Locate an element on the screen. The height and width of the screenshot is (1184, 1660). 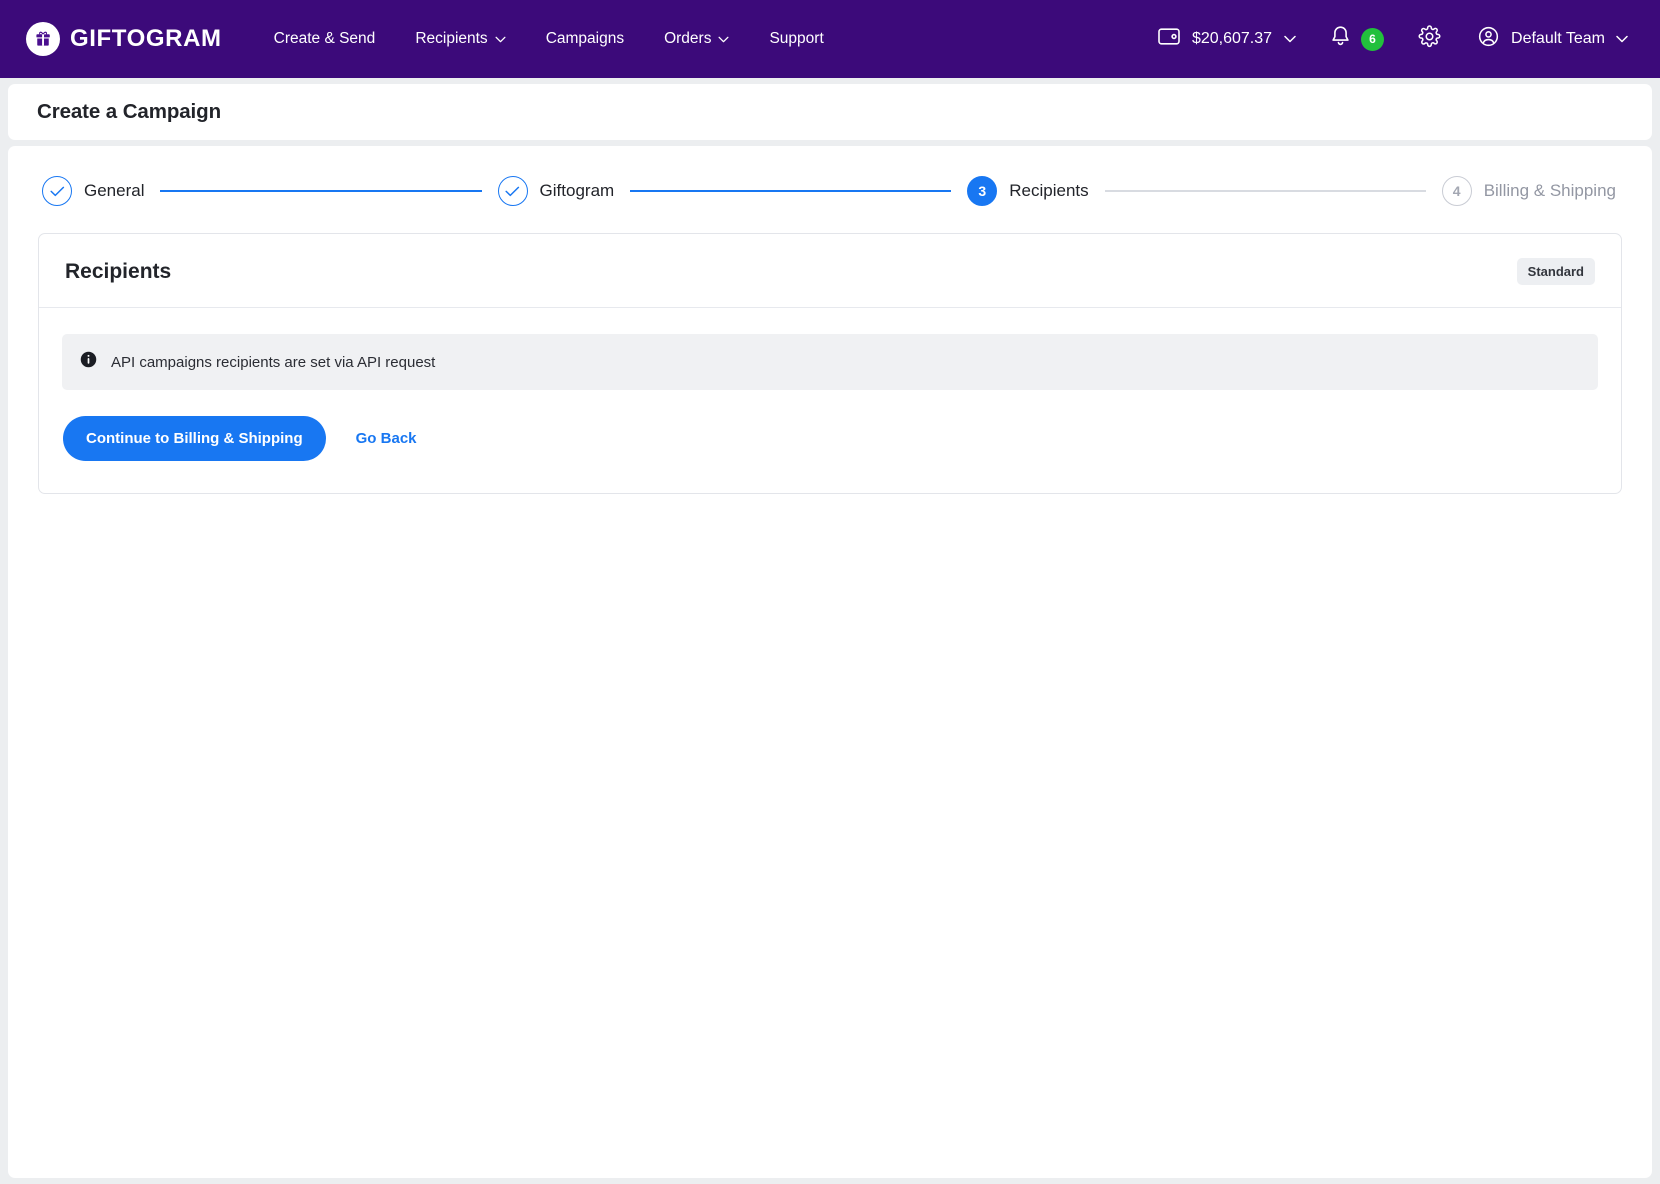
stepper-step-label: Recipients is located at coordinates (1049, 190).